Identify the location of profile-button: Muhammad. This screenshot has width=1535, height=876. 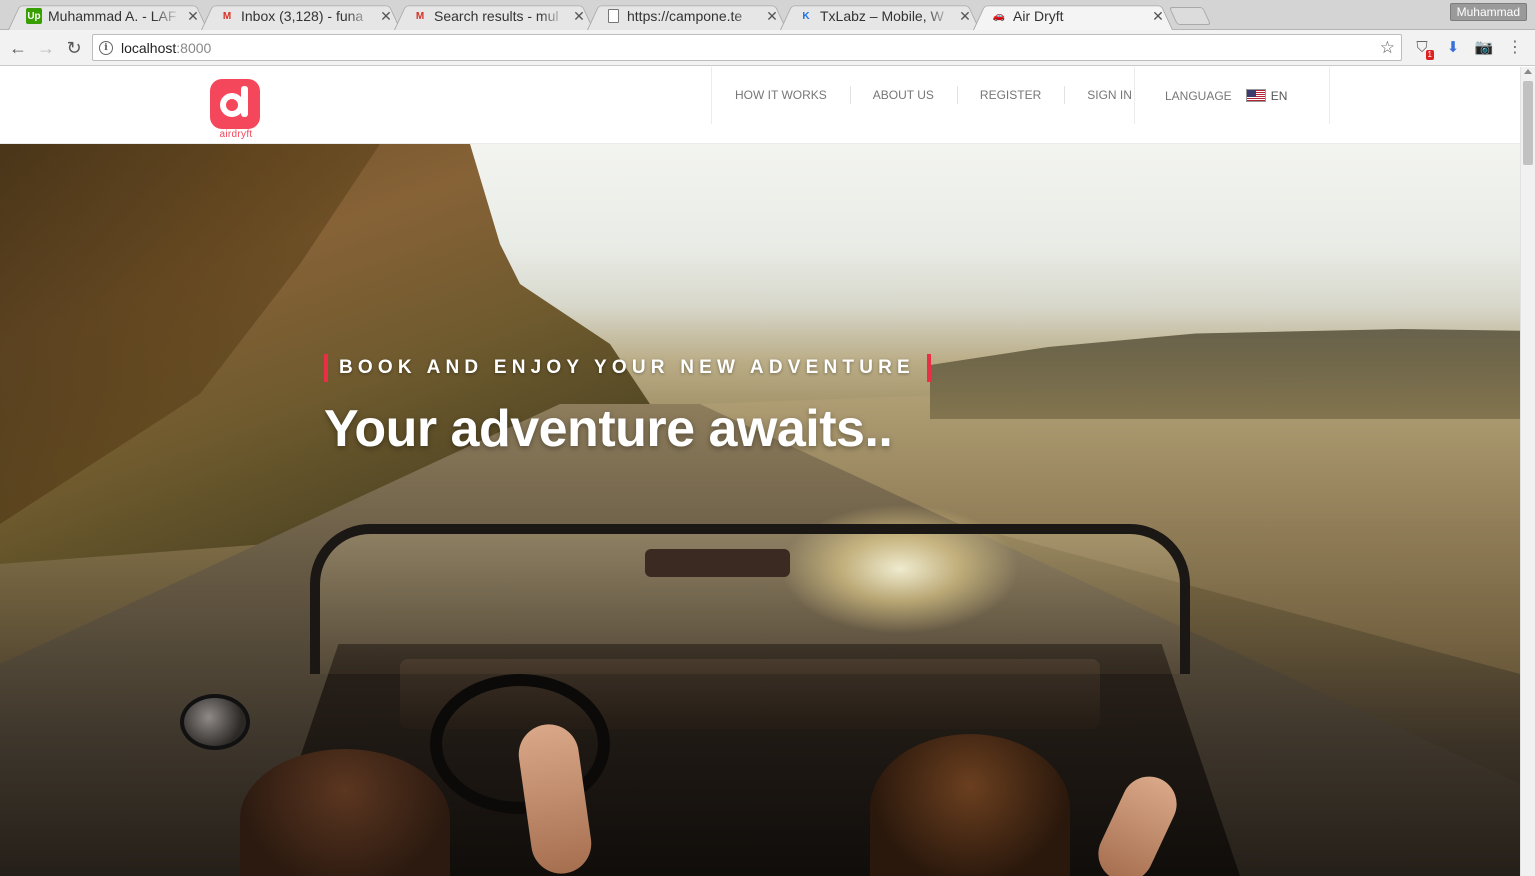
(1488, 12).